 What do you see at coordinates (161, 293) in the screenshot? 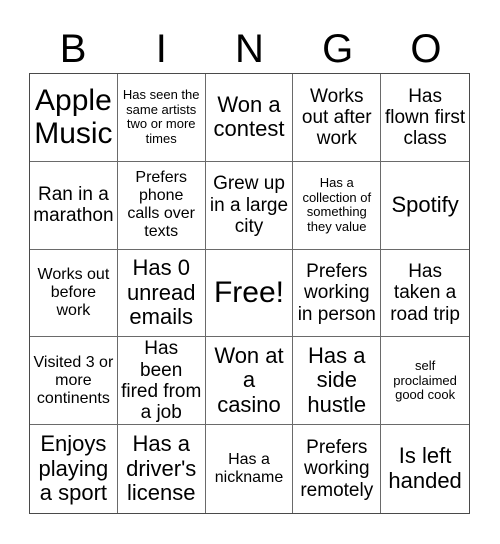
I see `bingo-cell: Has 0 unread emails` at bounding box center [161, 293].